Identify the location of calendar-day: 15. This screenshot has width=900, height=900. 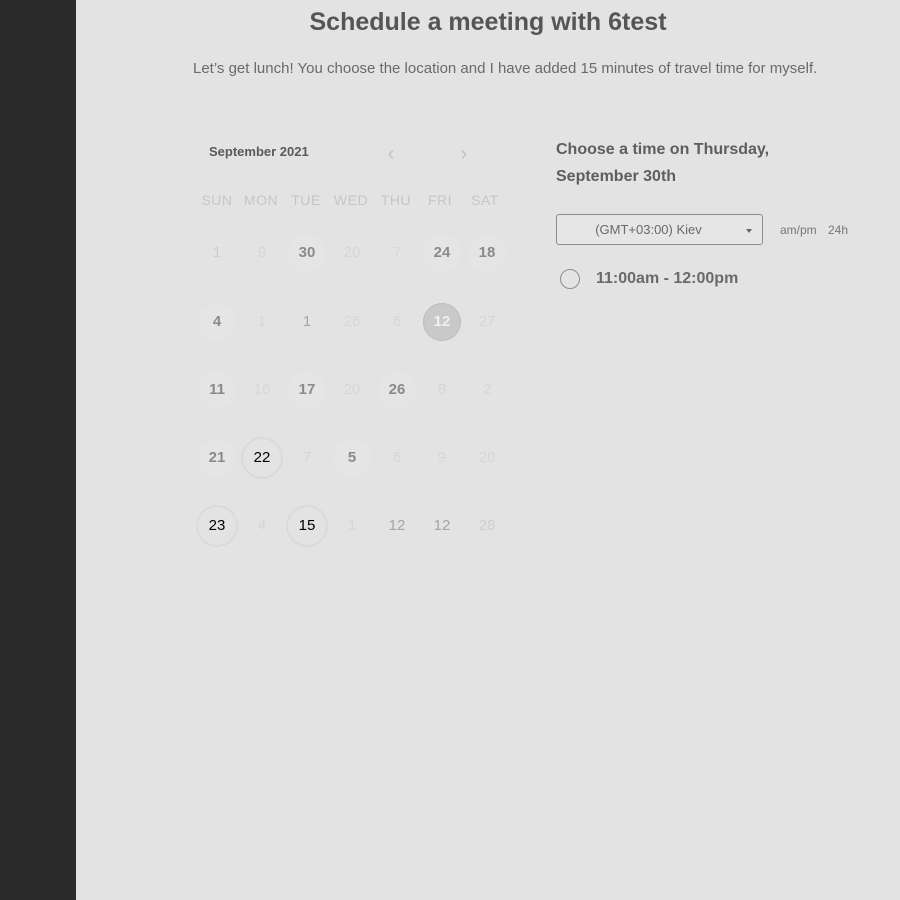
(307, 526).